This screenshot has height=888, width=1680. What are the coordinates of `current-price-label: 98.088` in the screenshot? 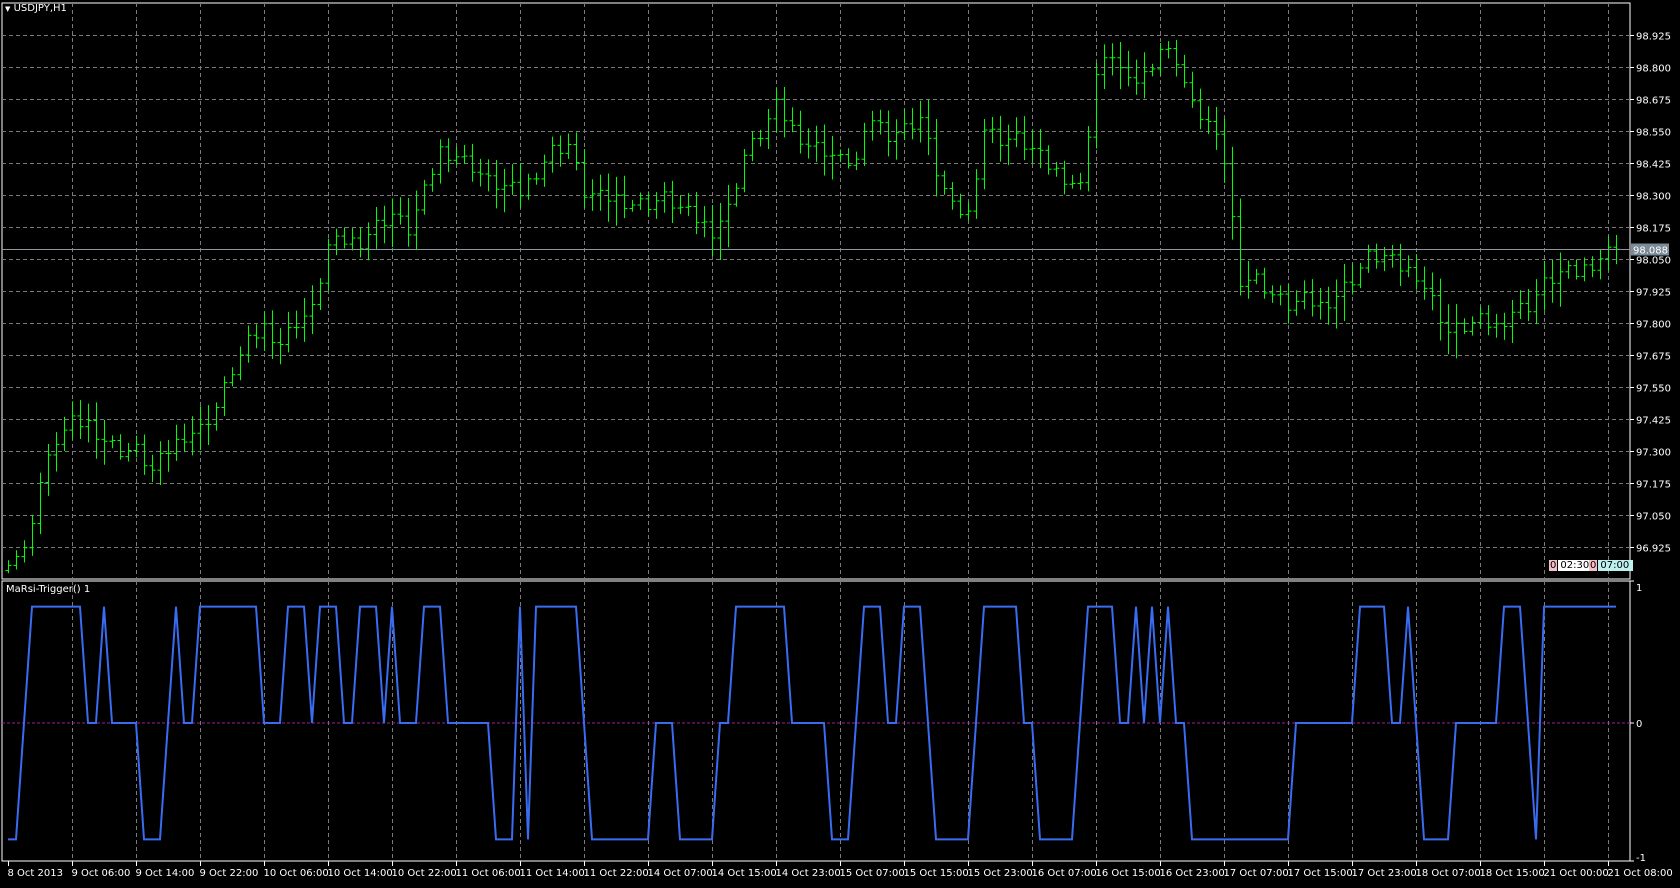 It's located at (1650, 251).